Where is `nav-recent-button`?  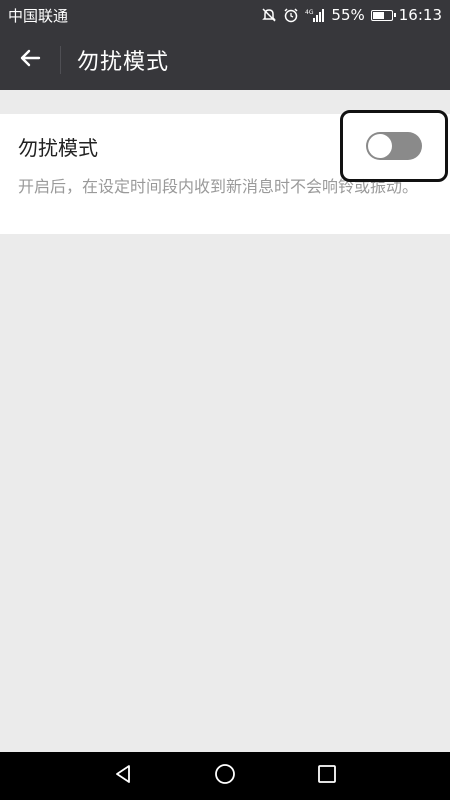 nav-recent-button is located at coordinates (327, 776).